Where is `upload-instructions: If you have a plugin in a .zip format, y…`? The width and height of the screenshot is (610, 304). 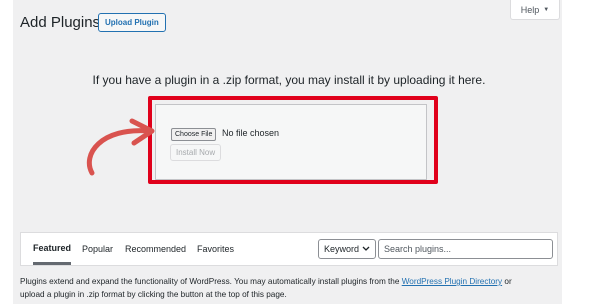
upload-instructions: If you have a plugin in a .zip format, y… is located at coordinates (289, 80).